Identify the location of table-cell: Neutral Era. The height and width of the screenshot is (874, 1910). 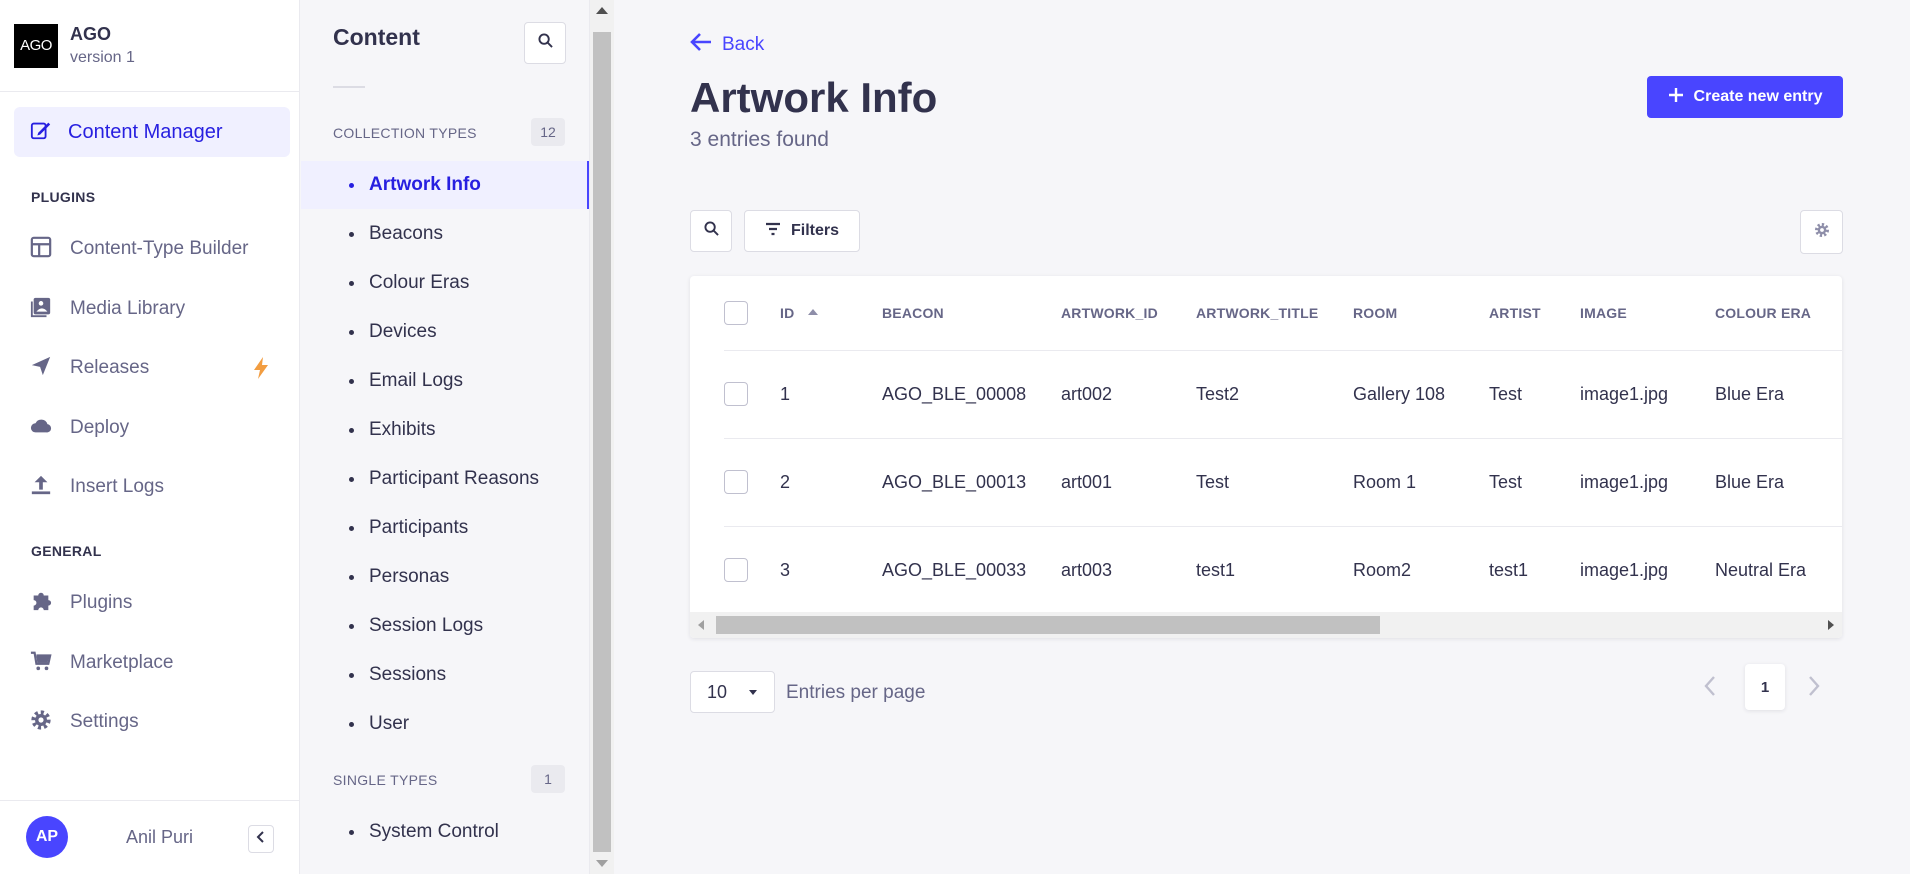
(1761, 569).